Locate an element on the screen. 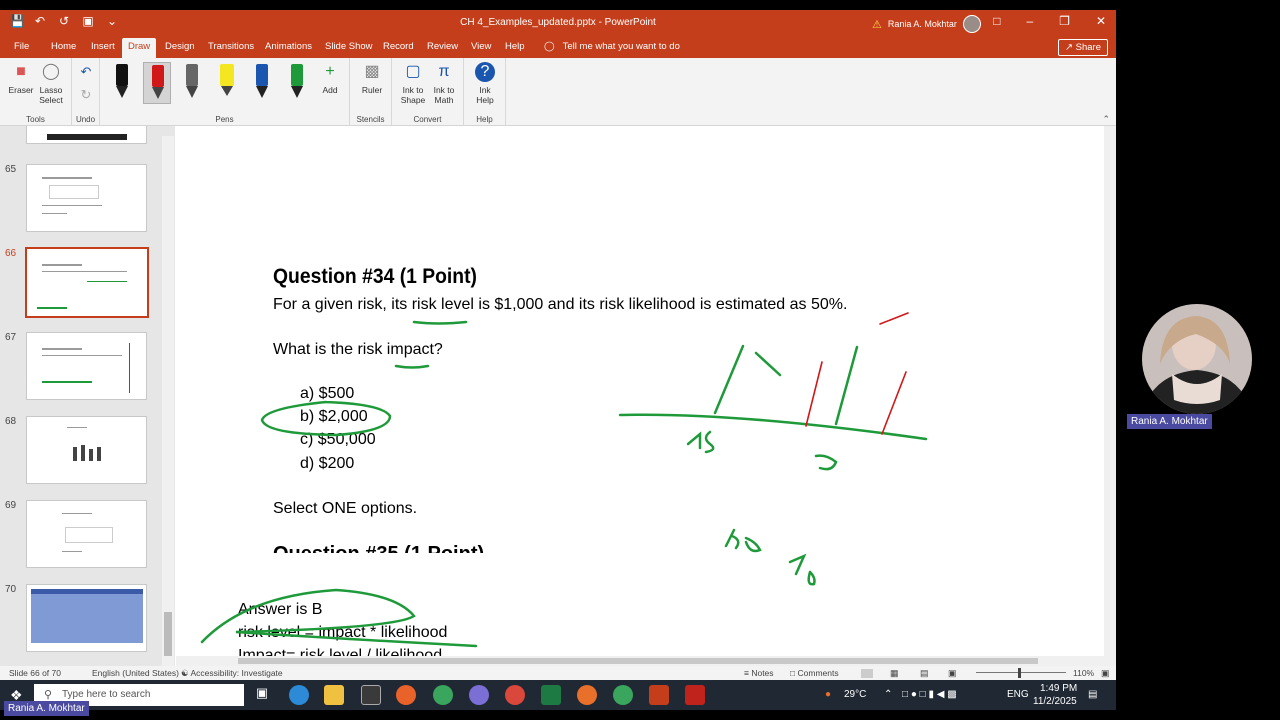 The height and width of the screenshot is (720, 1280). close-icon: ✕ is located at coordinates (1101, 21).